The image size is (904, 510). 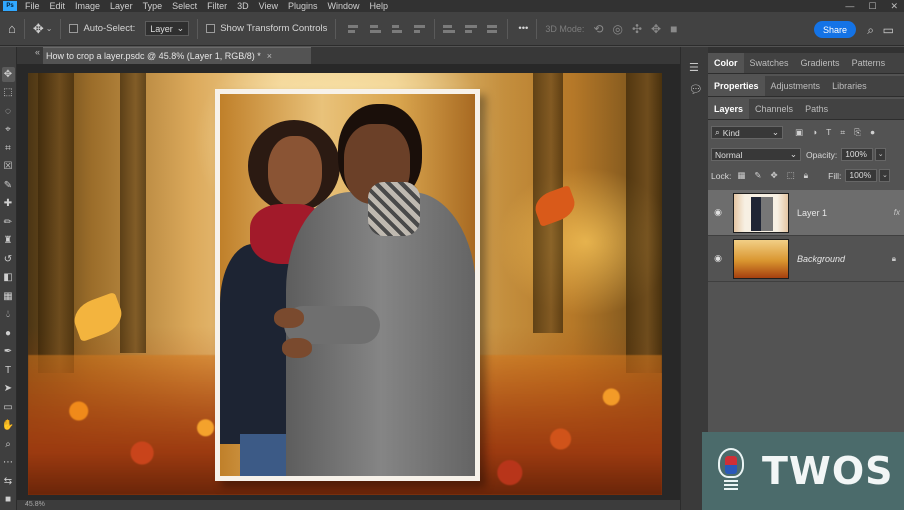 What do you see at coordinates (741, 175) in the screenshot?
I see `lock-transparent-icon: ▦` at bounding box center [741, 175].